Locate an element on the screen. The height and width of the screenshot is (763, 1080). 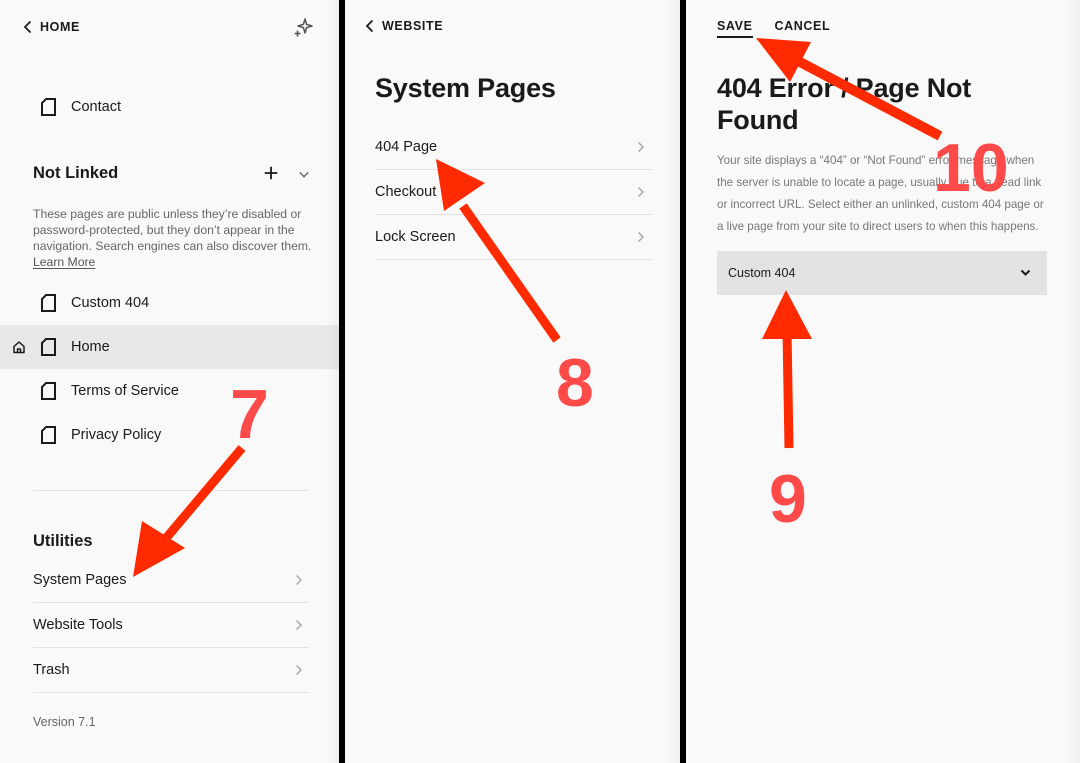
version-label: Version 7.1 is located at coordinates (64, 722).